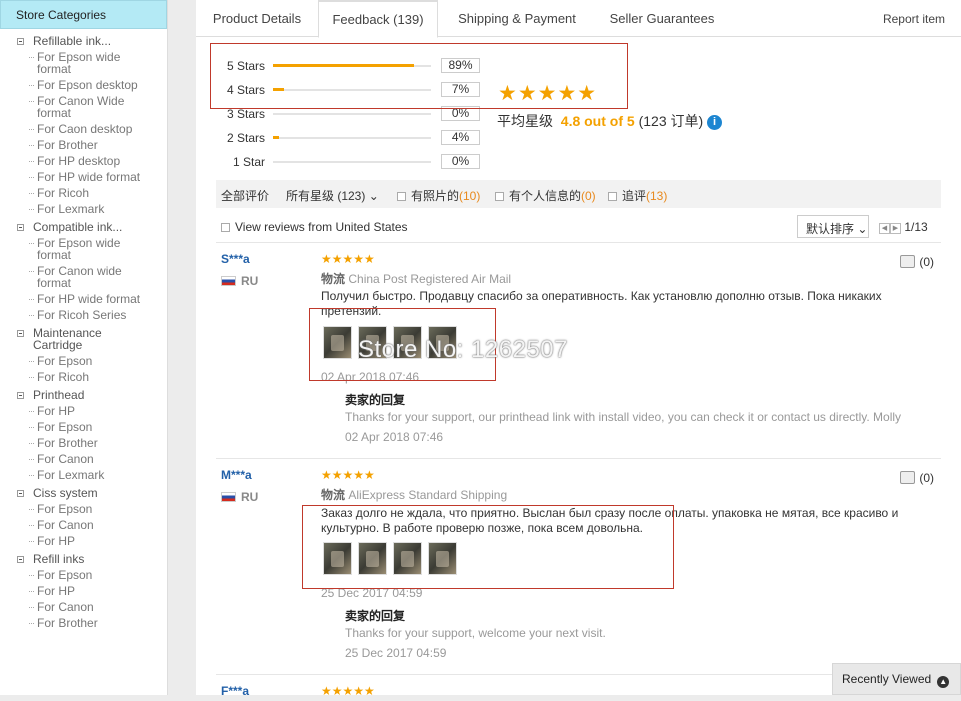 The height and width of the screenshot is (701, 961). I want to click on recently-viewed-button: Recently Viewed ▲, so click(896, 679).